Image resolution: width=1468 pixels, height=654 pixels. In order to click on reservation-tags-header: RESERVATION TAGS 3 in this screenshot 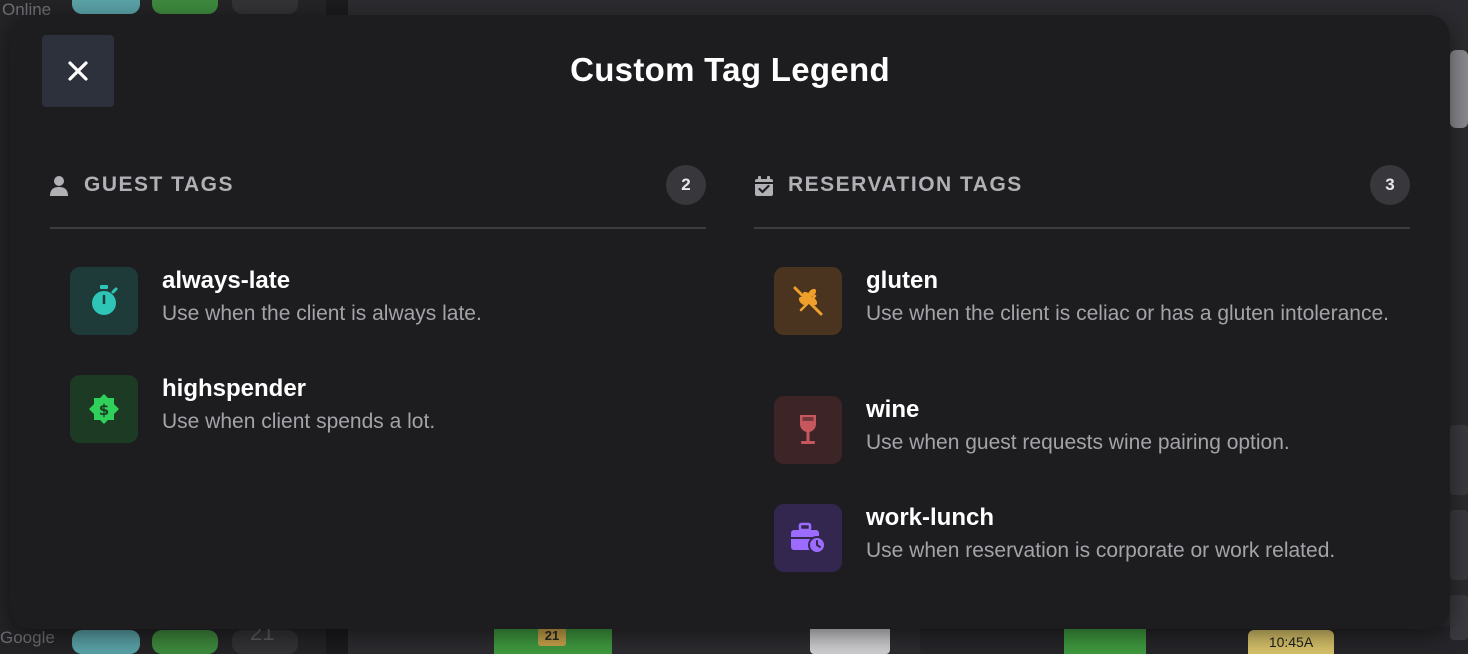, I will do `click(1082, 197)`.